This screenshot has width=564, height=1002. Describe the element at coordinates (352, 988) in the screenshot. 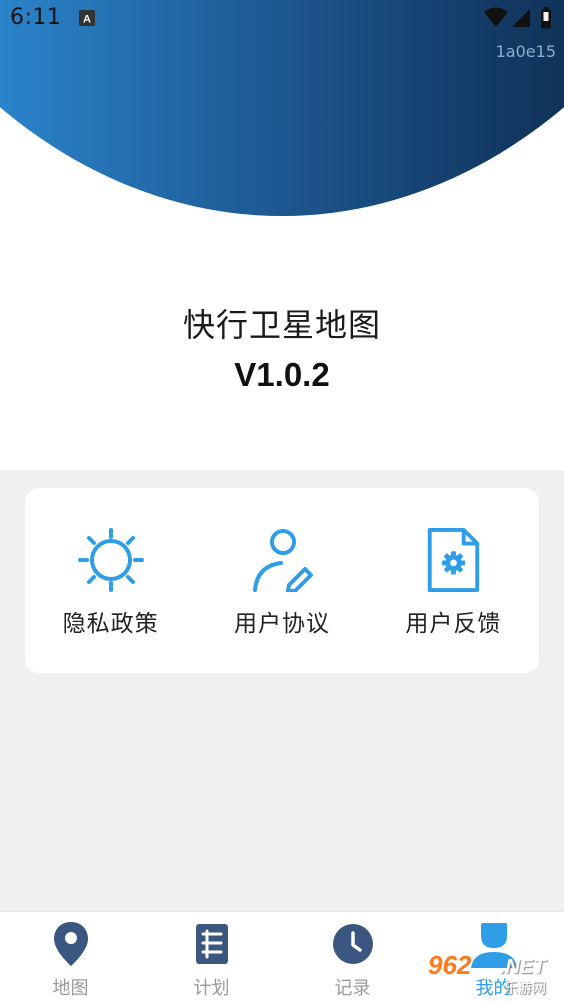

I see `nav-label-record: 记录` at that location.